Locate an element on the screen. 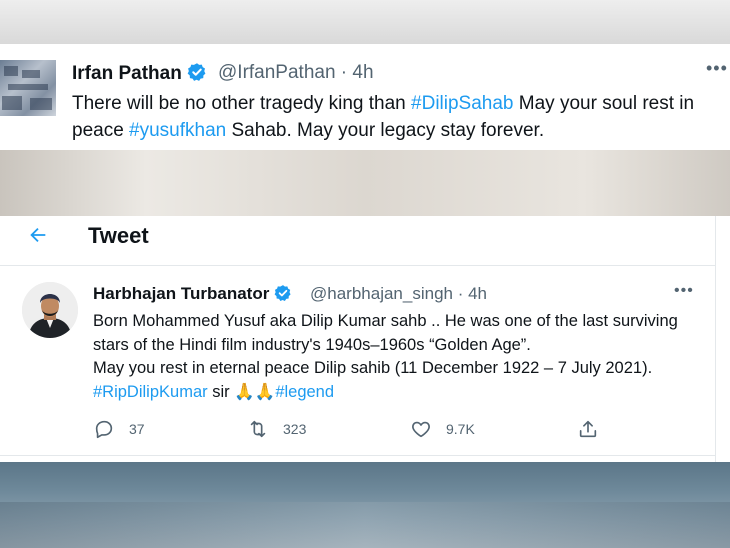 The image size is (730, 548). like-button: 9.7K is located at coordinates (442, 429).